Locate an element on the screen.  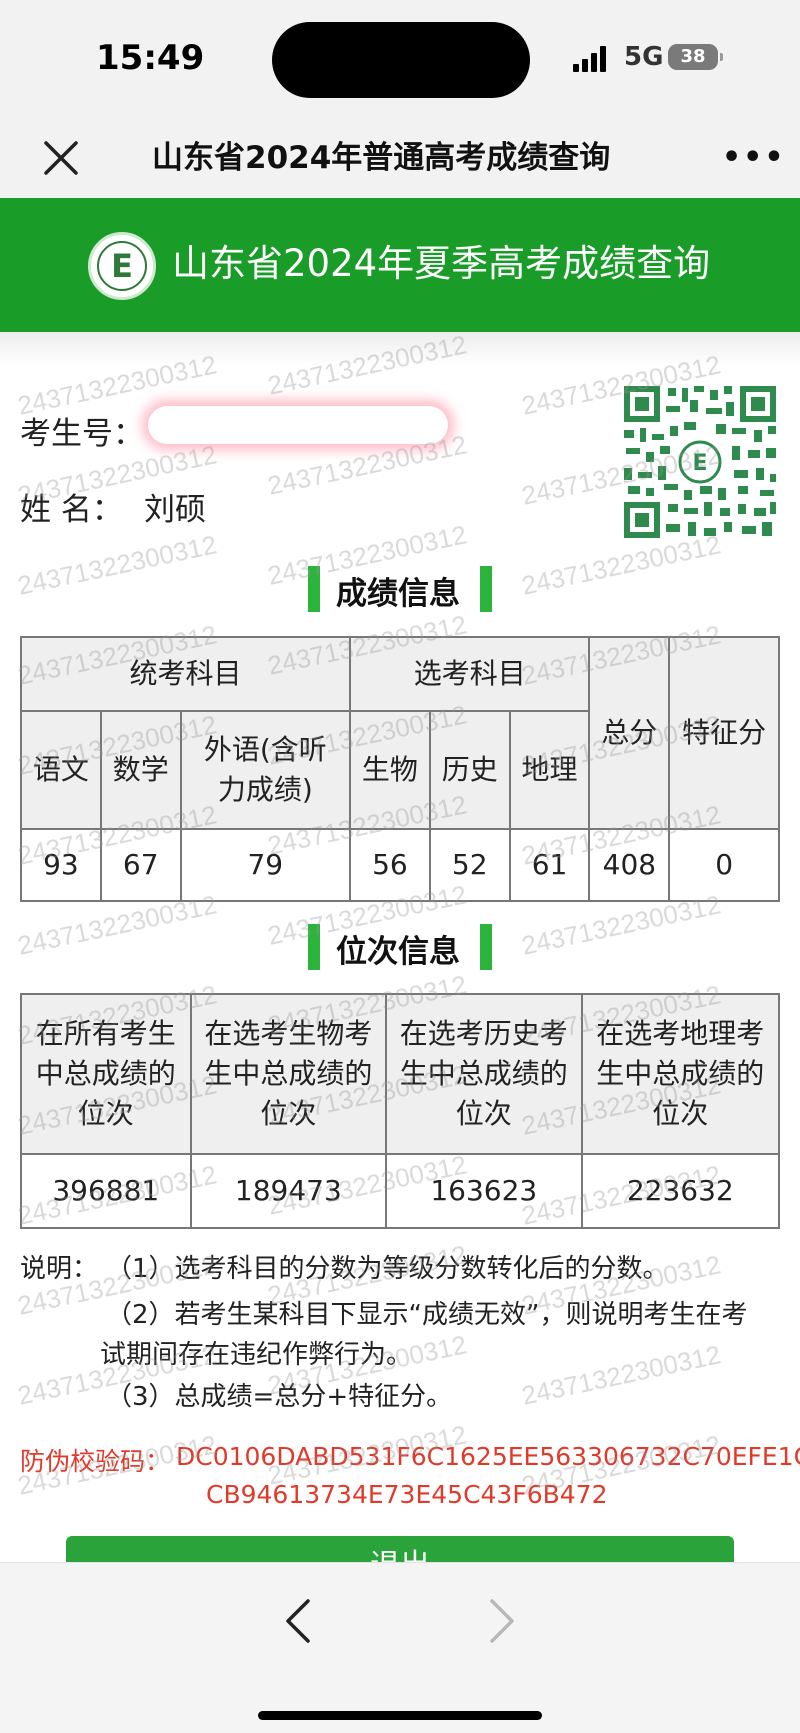
group-elective: 选考科目 is located at coordinates (469, 674).